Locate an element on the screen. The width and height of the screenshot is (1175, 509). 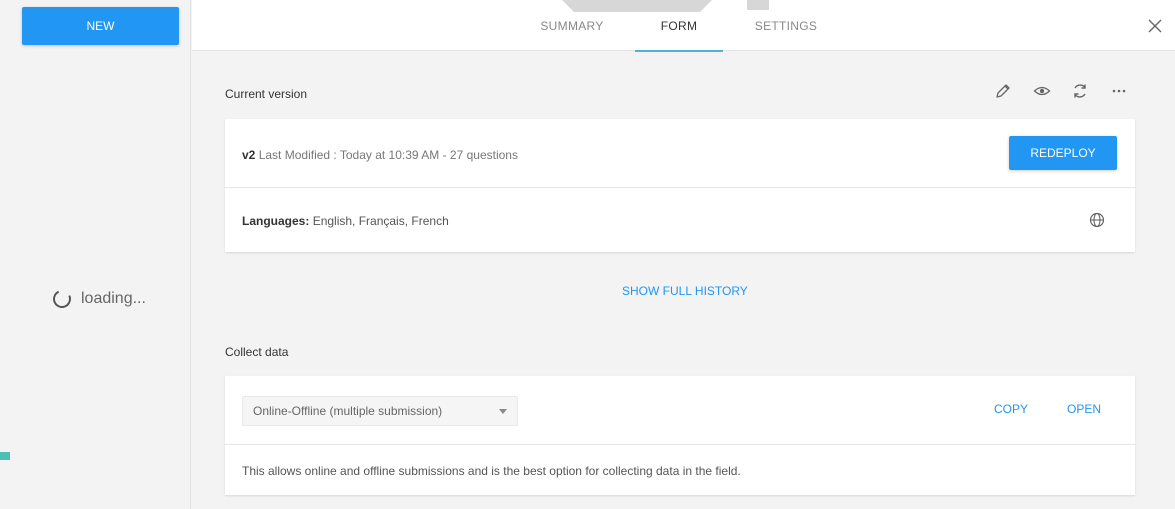
close-icon is located at coordinates (1155, 26).